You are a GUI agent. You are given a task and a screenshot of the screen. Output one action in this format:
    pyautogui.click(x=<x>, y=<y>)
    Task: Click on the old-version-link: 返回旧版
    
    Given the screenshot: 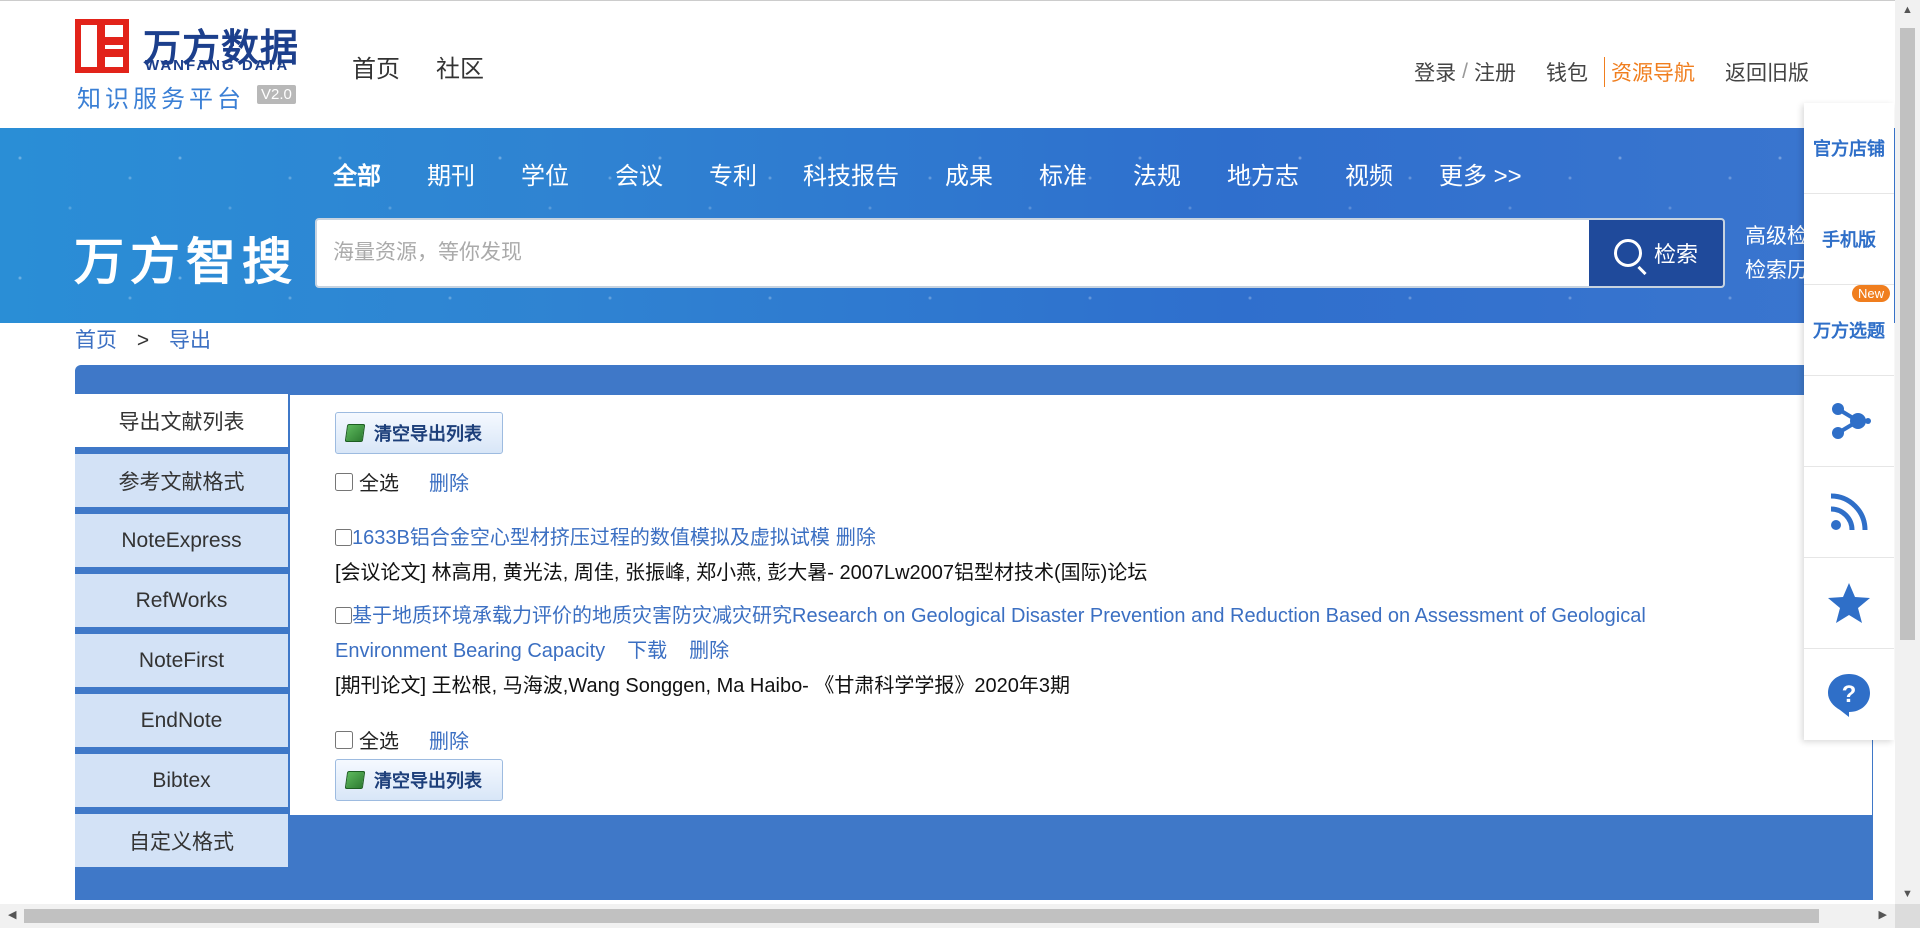 What is the action you would take?
    pyautogui.click(x=1767, y=72)
    